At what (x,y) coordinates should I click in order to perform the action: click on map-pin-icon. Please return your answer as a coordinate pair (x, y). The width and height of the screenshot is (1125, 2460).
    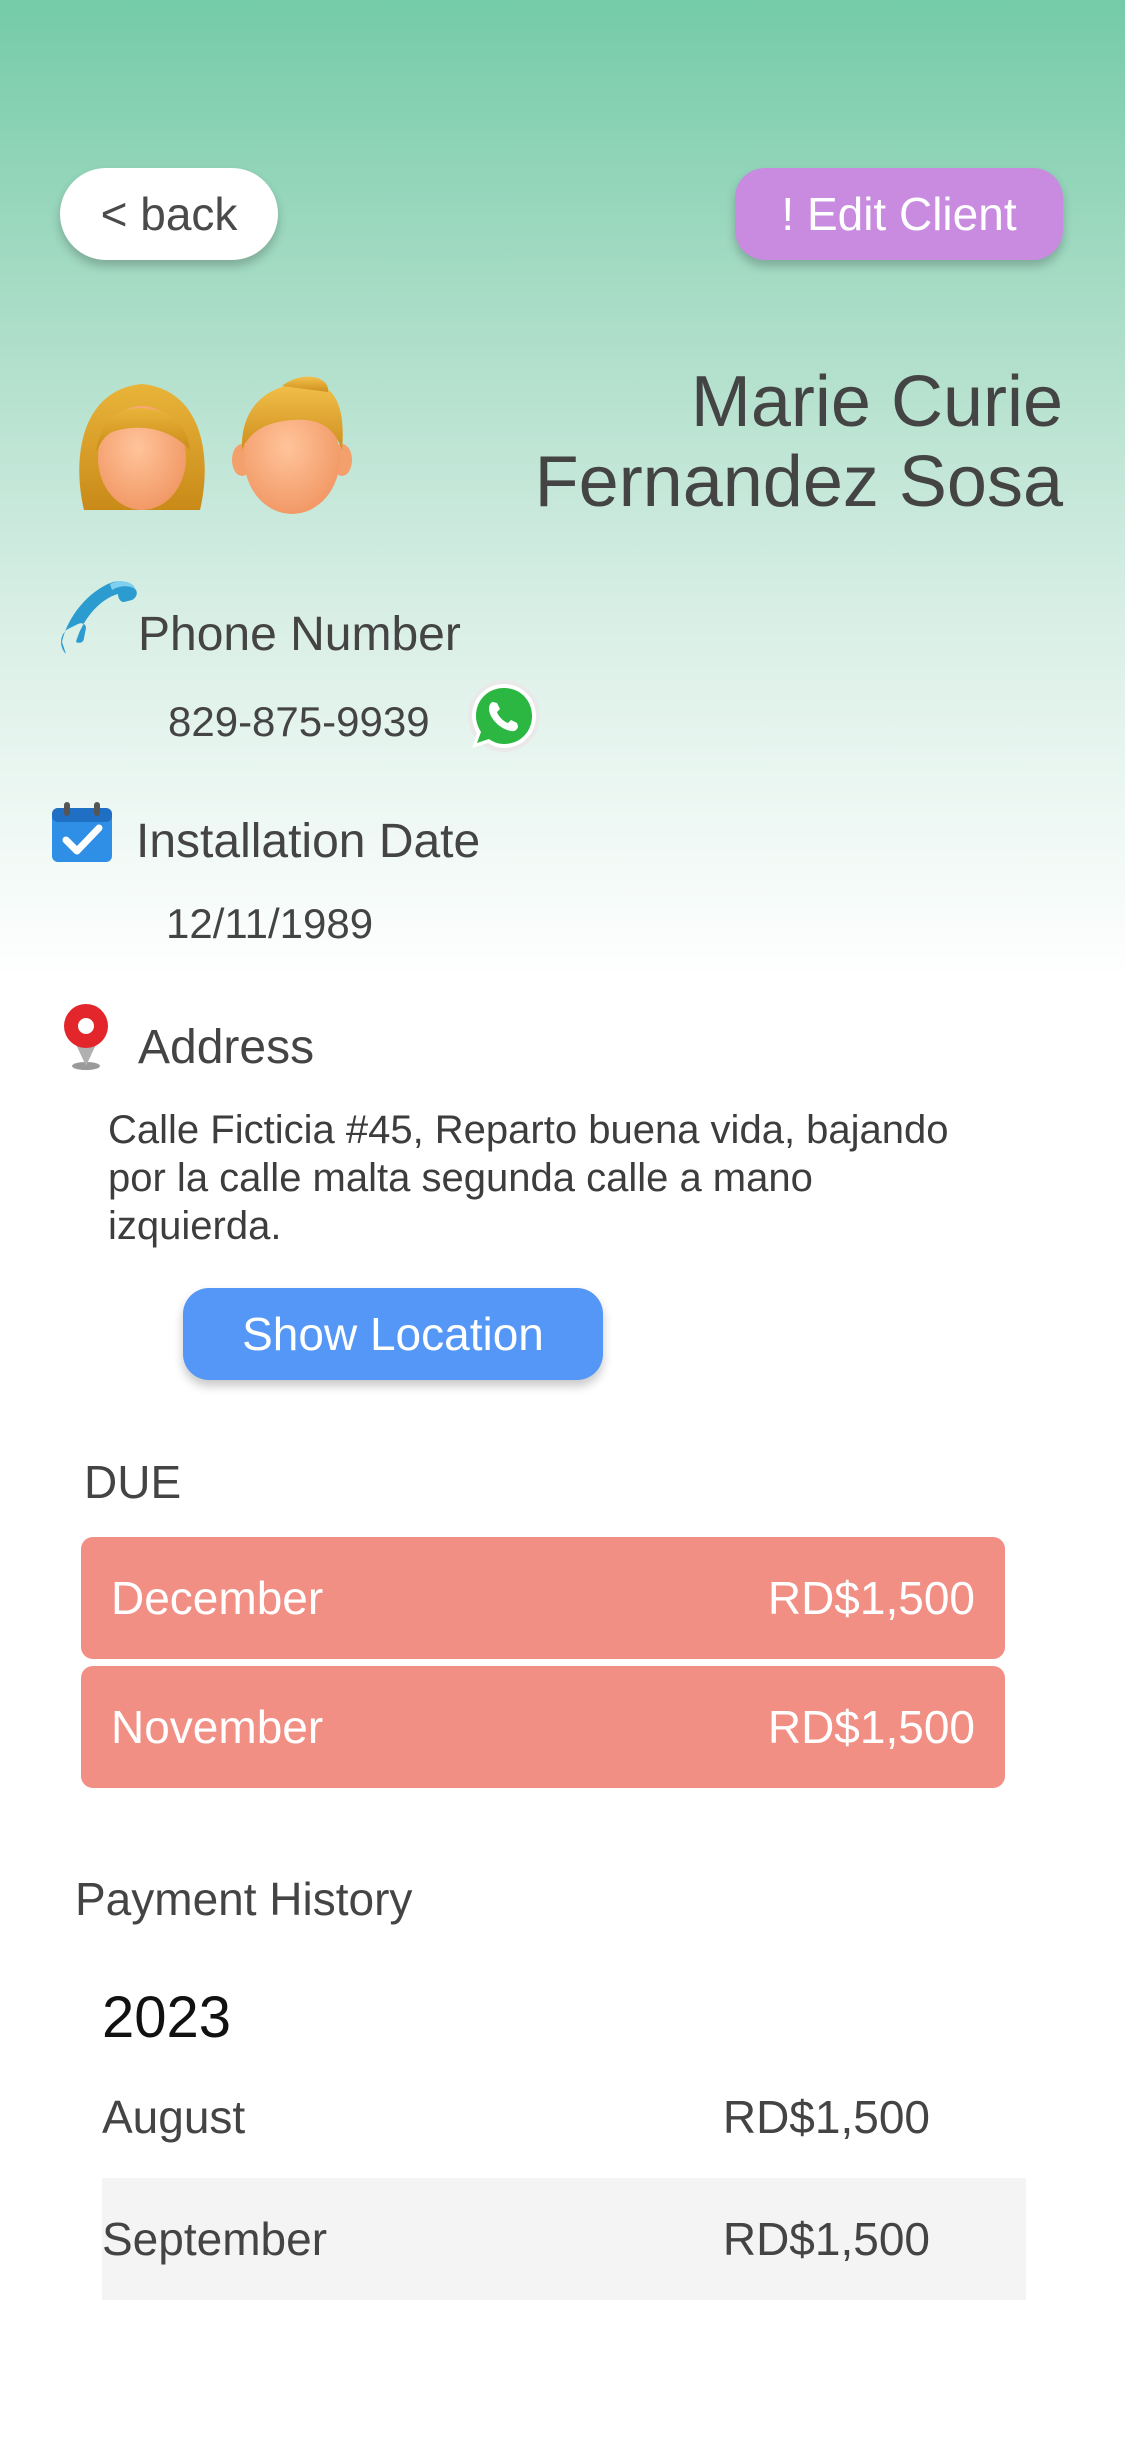
    Looking at the image, I should click on (86, 1036).